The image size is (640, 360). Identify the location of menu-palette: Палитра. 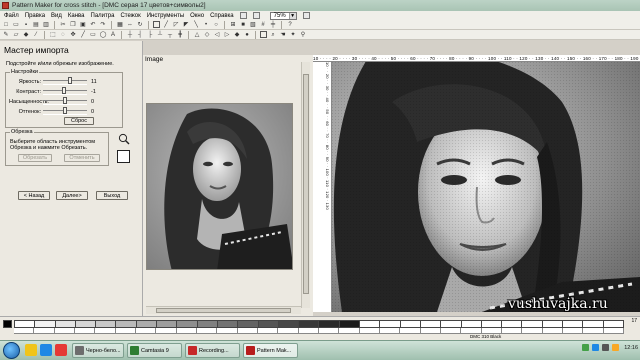
(103, 16).